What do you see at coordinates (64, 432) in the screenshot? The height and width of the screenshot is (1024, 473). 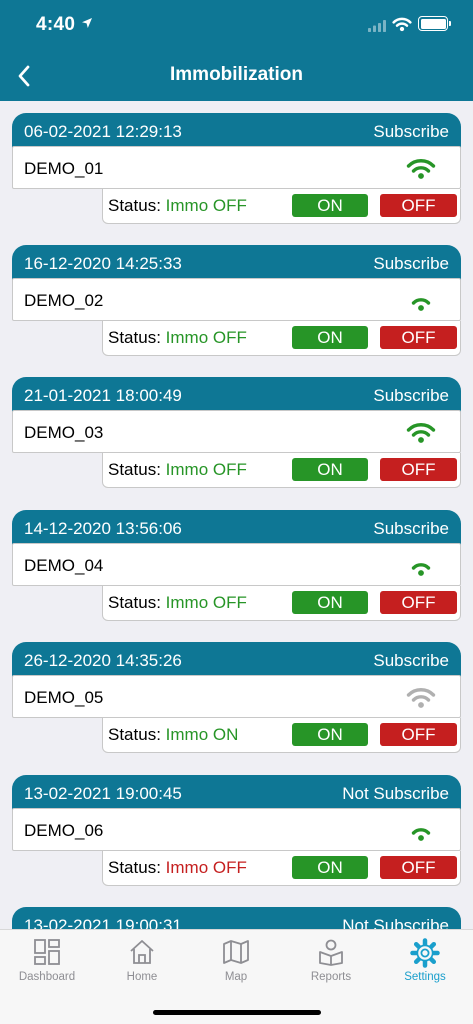 I see `device-name: DEMO_03` at bounding box center [64, 432].